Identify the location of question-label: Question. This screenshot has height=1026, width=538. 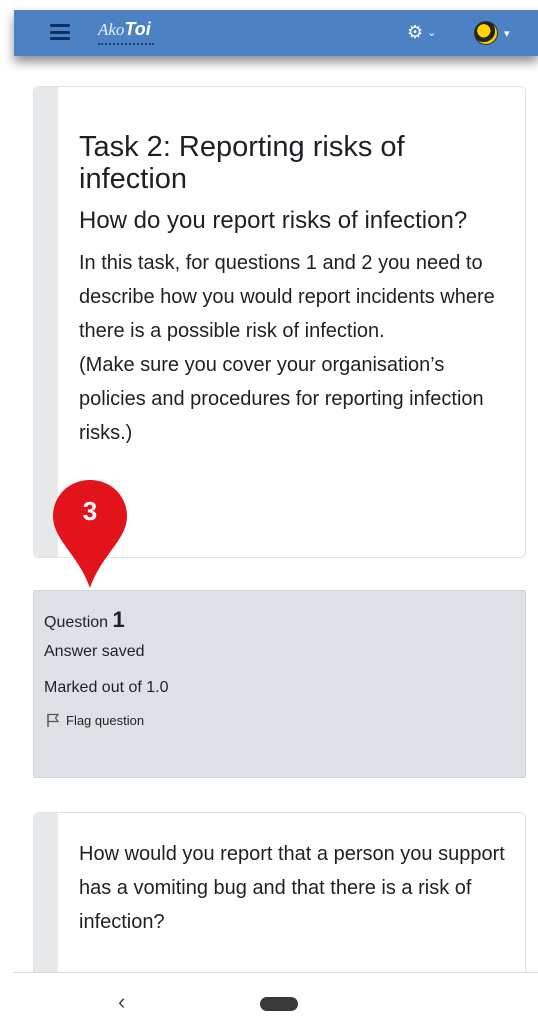
(76, 622).